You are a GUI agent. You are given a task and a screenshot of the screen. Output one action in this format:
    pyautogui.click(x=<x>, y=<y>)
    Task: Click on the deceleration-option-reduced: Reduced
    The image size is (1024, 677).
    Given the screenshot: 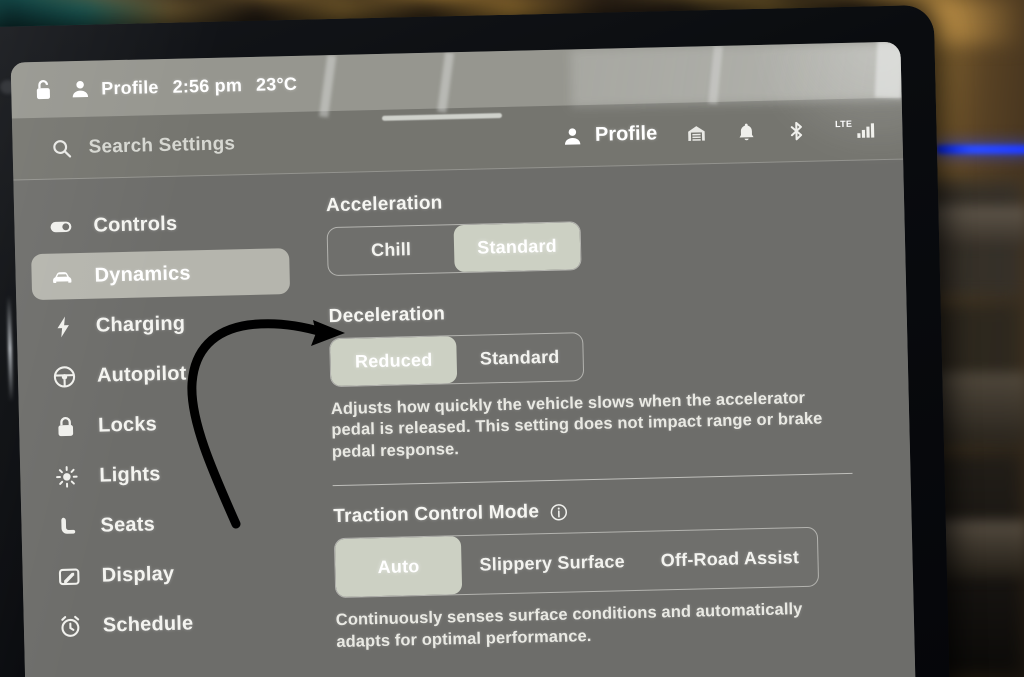 What is the action you would take?
    pyautogui.click(x=394, y=361)
    